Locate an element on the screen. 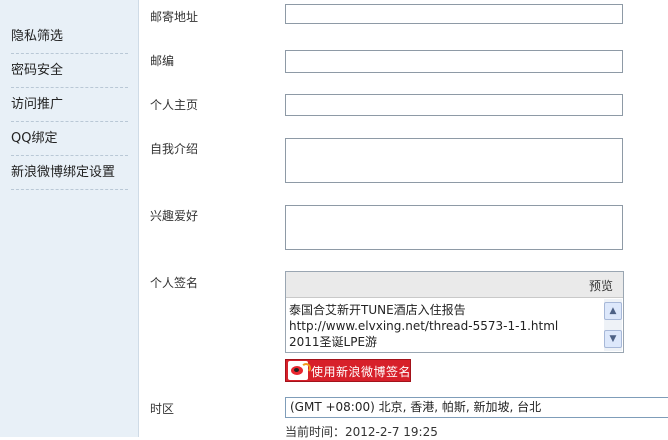 The height and width of the screenshot is (440, 668). sidebar-item-privacy-filter: 隐私筛选 is located at coordinates (69, 37).